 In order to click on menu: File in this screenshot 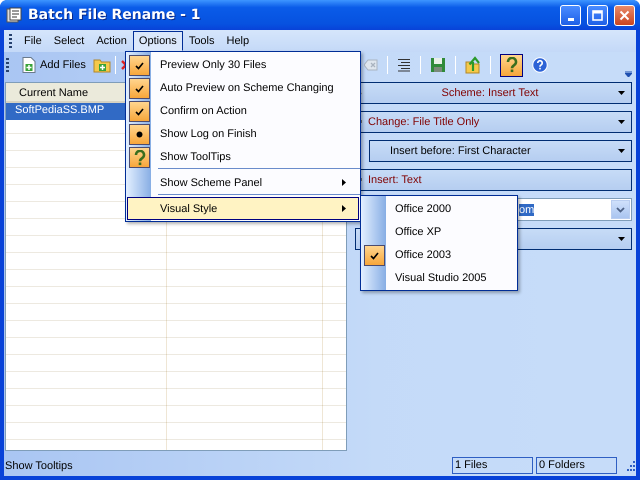, I will do `click(33, 41)`.